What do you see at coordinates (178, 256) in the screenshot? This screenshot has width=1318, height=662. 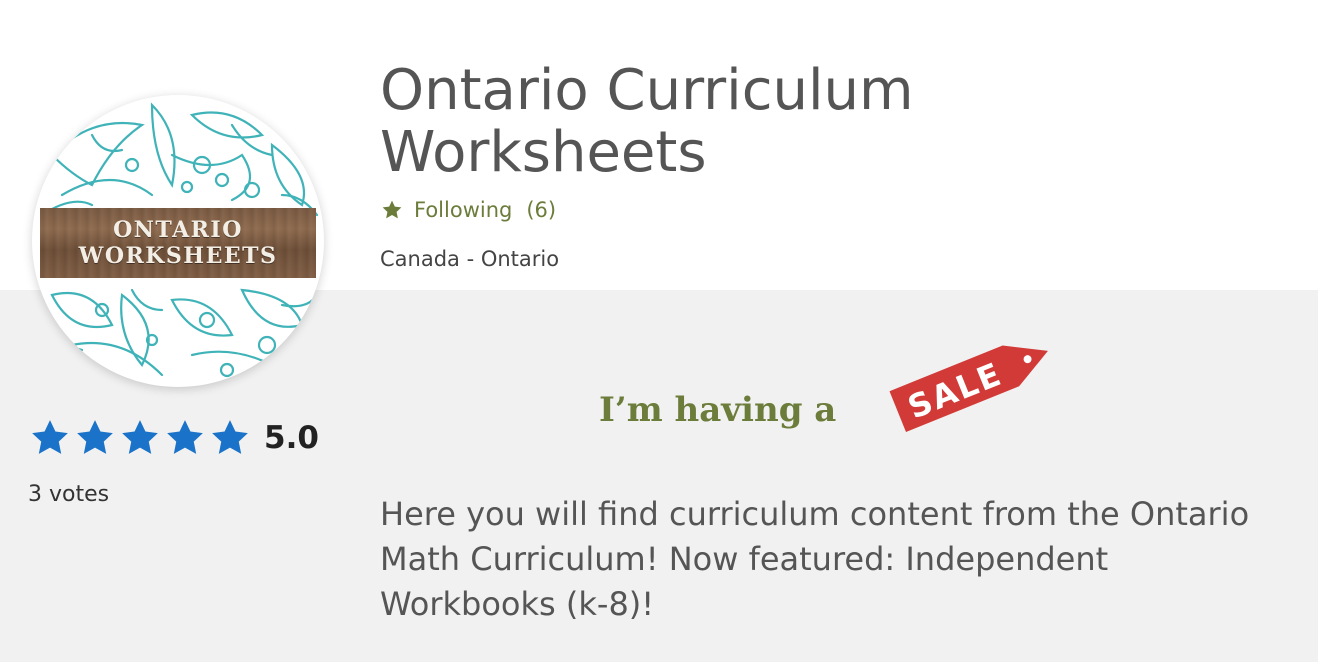 I see `avatar-text-line2: WORKSHEETS` at bounding box center [178, 256].